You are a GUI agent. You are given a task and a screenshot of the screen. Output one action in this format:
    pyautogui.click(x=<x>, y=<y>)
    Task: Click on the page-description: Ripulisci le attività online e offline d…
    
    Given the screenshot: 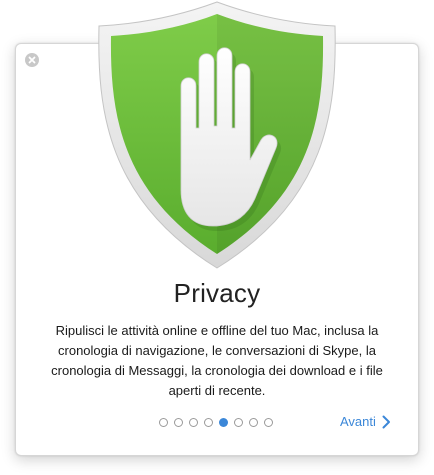 What is the action you would take?
    pyautogui.click(x=217, y=360)
    